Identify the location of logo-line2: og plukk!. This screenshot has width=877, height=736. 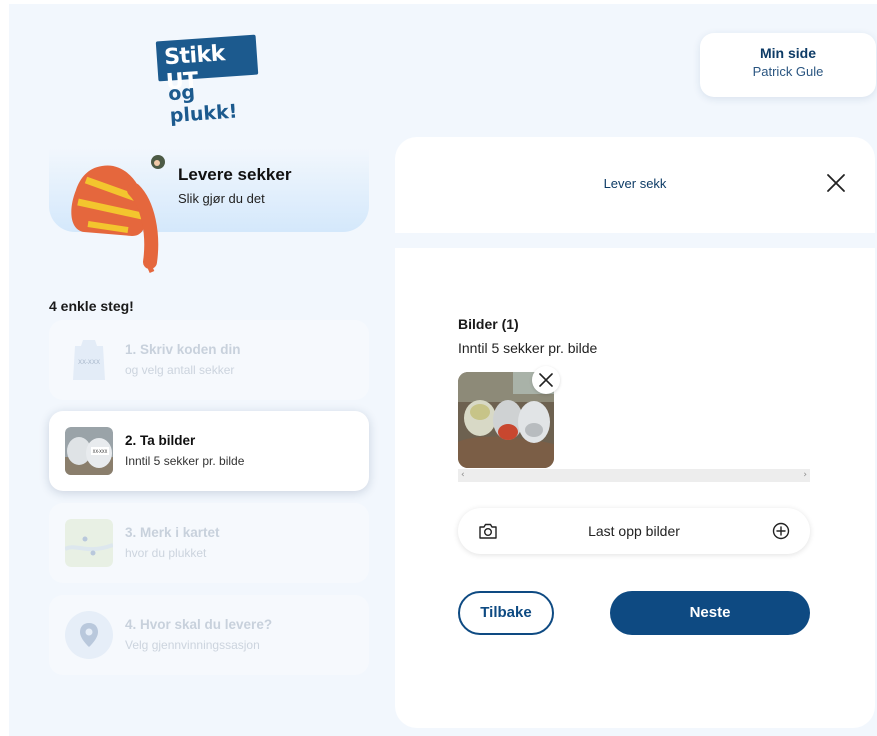
(203, 104).